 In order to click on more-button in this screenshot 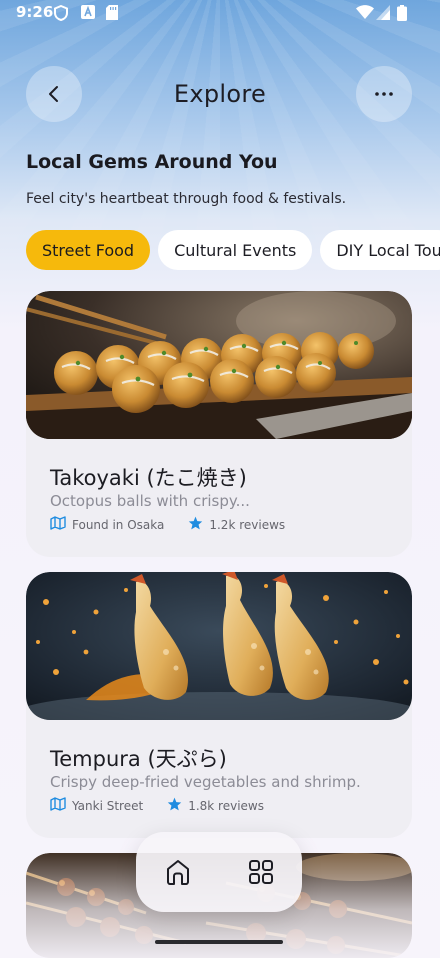, I will do `click(384, 94)`.